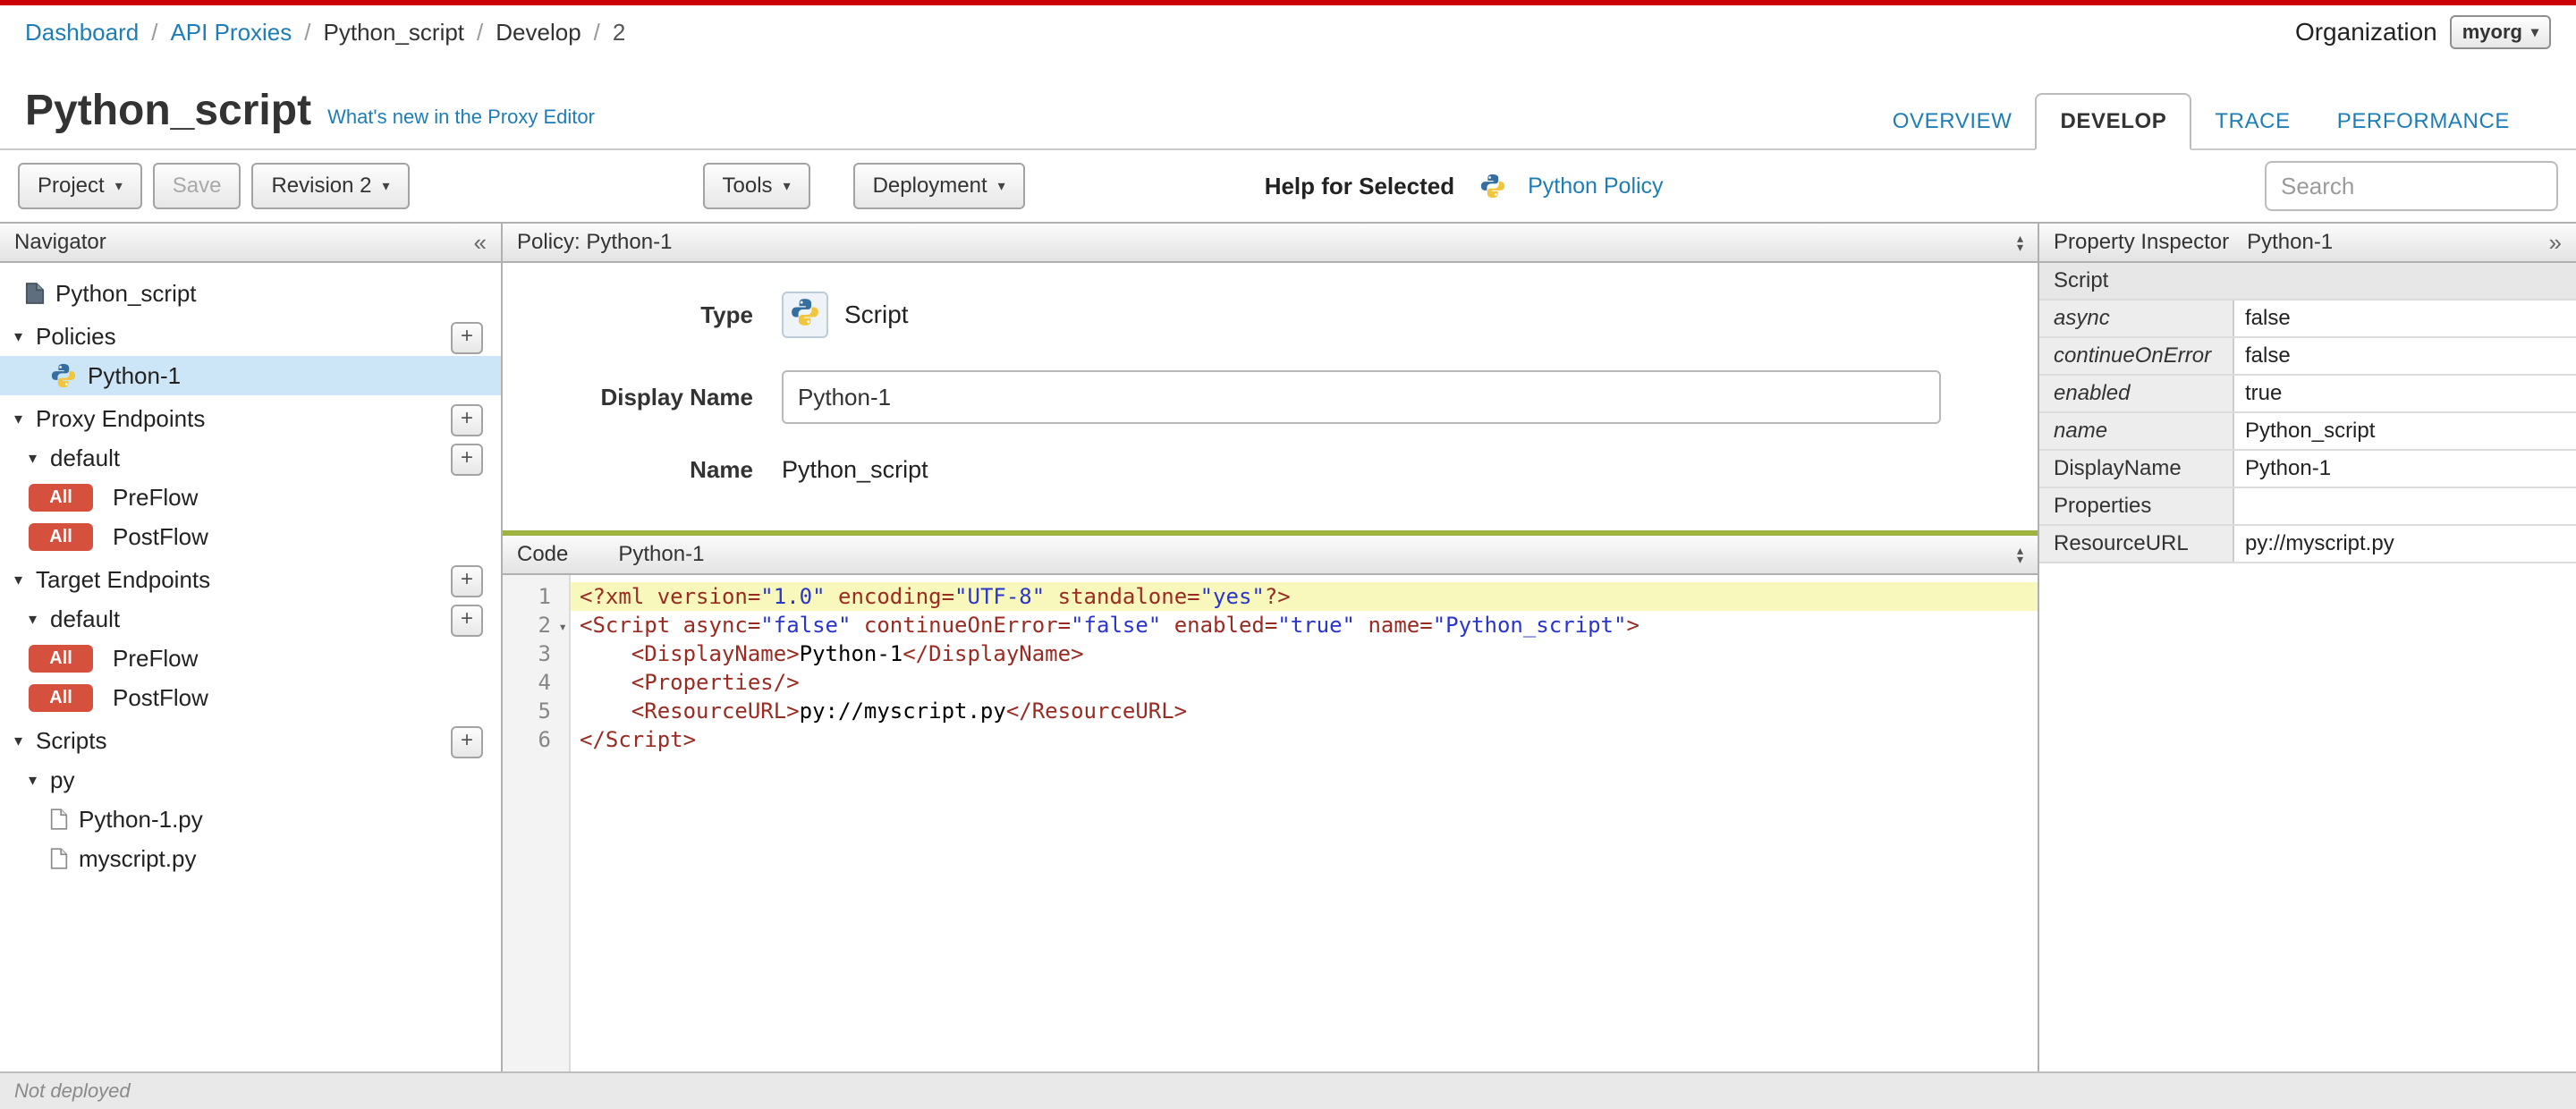 The height and width of the screenshot is (1109, 2576). What do you see at coordinates (845, 315) in the screenshot?
I see `type-value: Script` at bounding box center [845, 315].